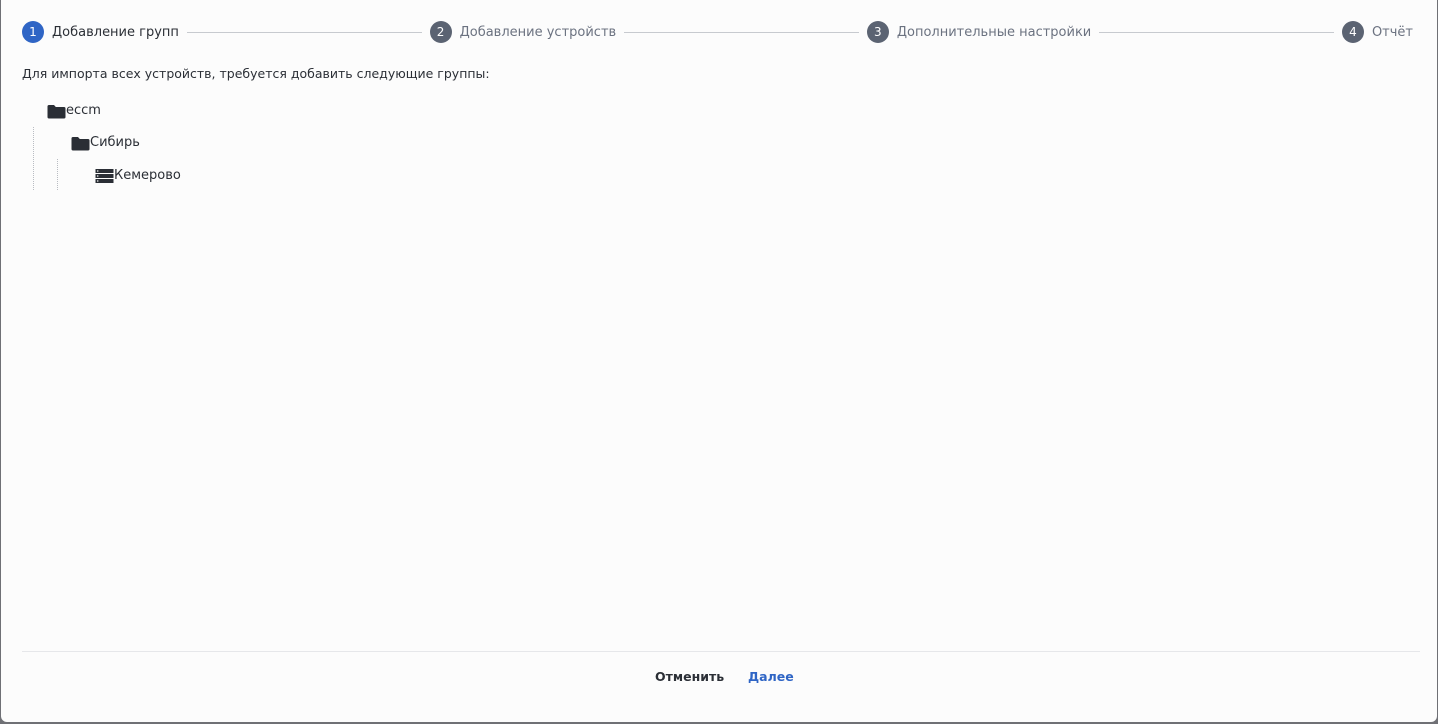  Describe the element at coordinates (721, 651) in the screenshot. I see `footer-divider` at that location.